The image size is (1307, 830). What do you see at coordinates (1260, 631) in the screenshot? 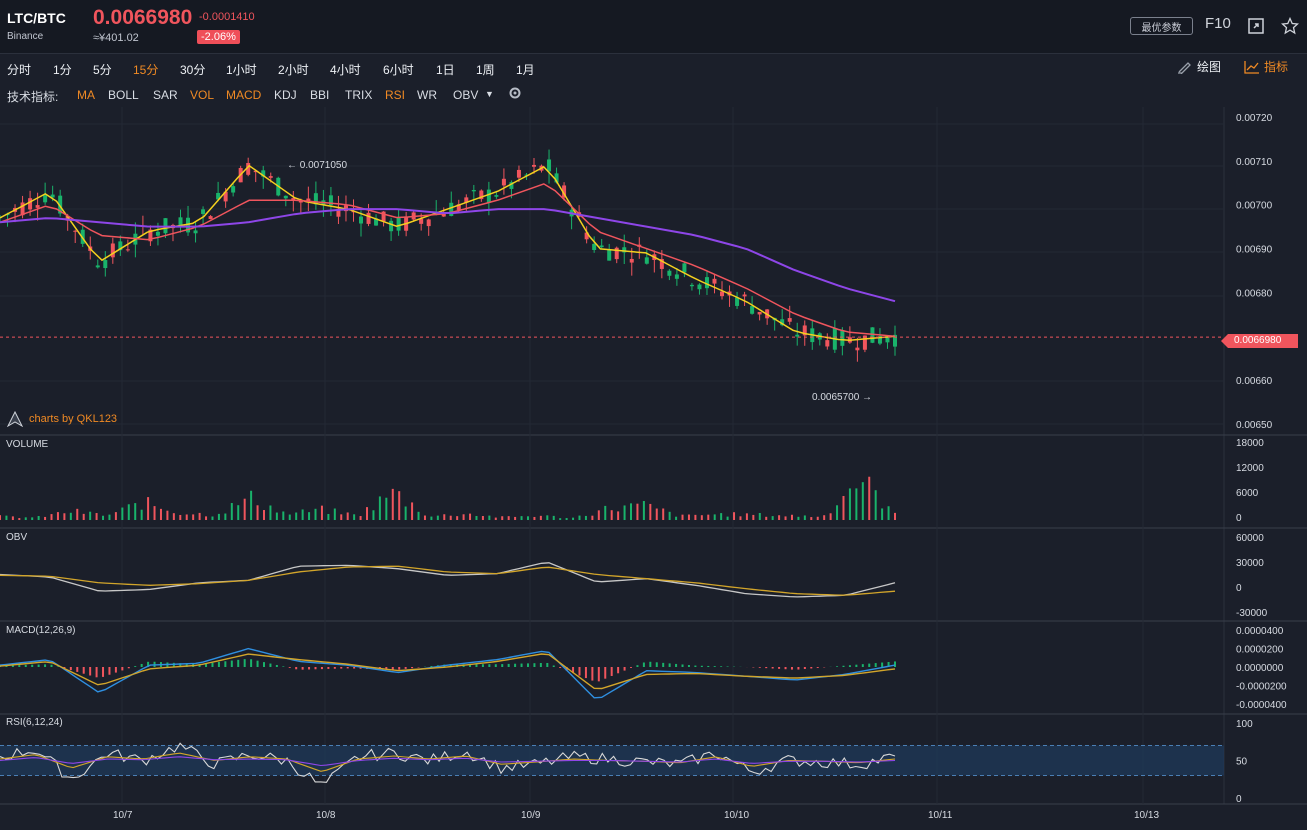
I see `macd-axis-label: 0.0000400` at bounding box center [1260, 631].